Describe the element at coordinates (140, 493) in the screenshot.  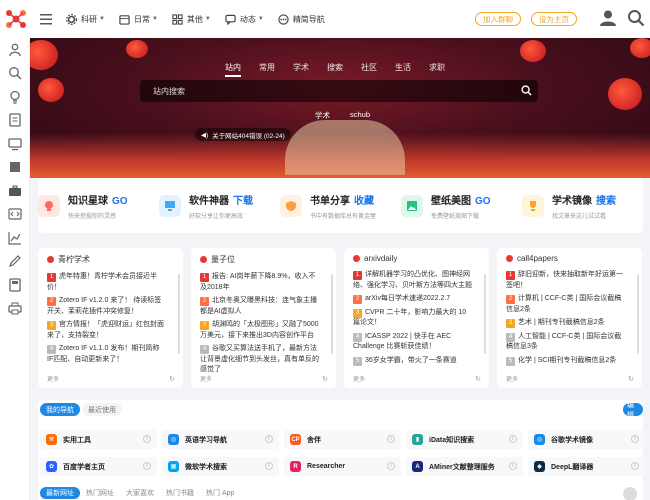
I see `tab-favorites: 大家喜欢` at that location.